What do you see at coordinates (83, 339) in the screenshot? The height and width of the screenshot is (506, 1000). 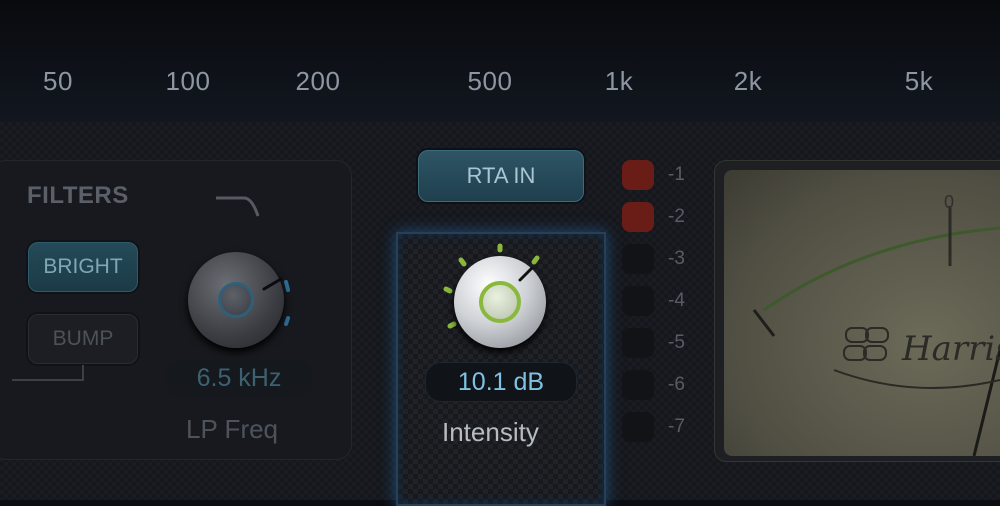 I see `bump-button: BUMP` at bounding box center [83, 339].